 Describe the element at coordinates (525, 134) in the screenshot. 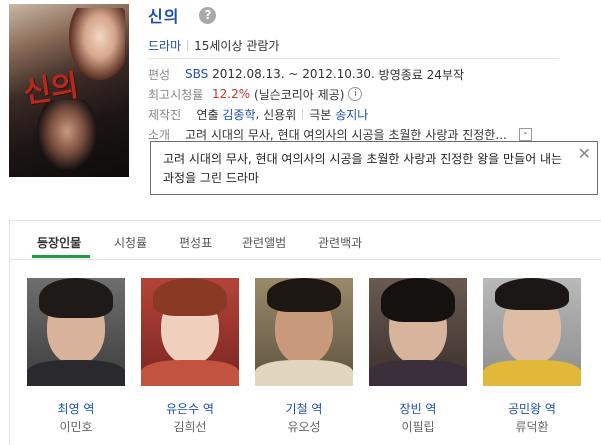

I see `collapse-button: -` at that location.